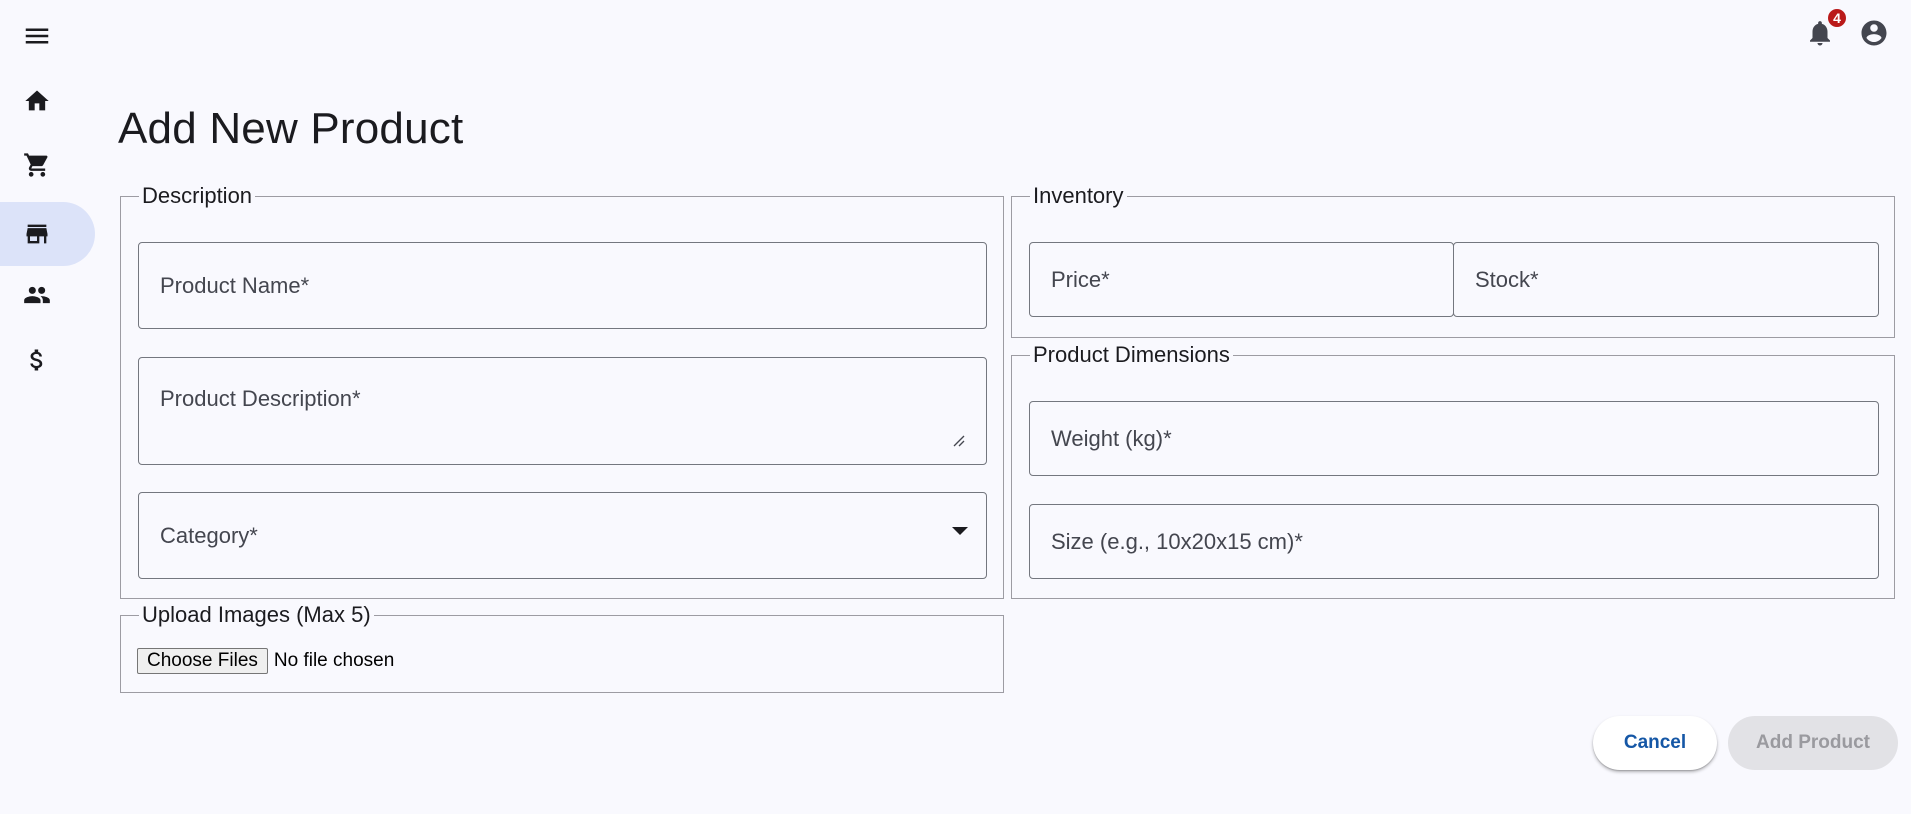 The height and width of the screenshot is (814, 1911). Describe the element at coordinates (1454, 438) in the screenshot. I see `weight-field: Weight (kg)*` at that location.